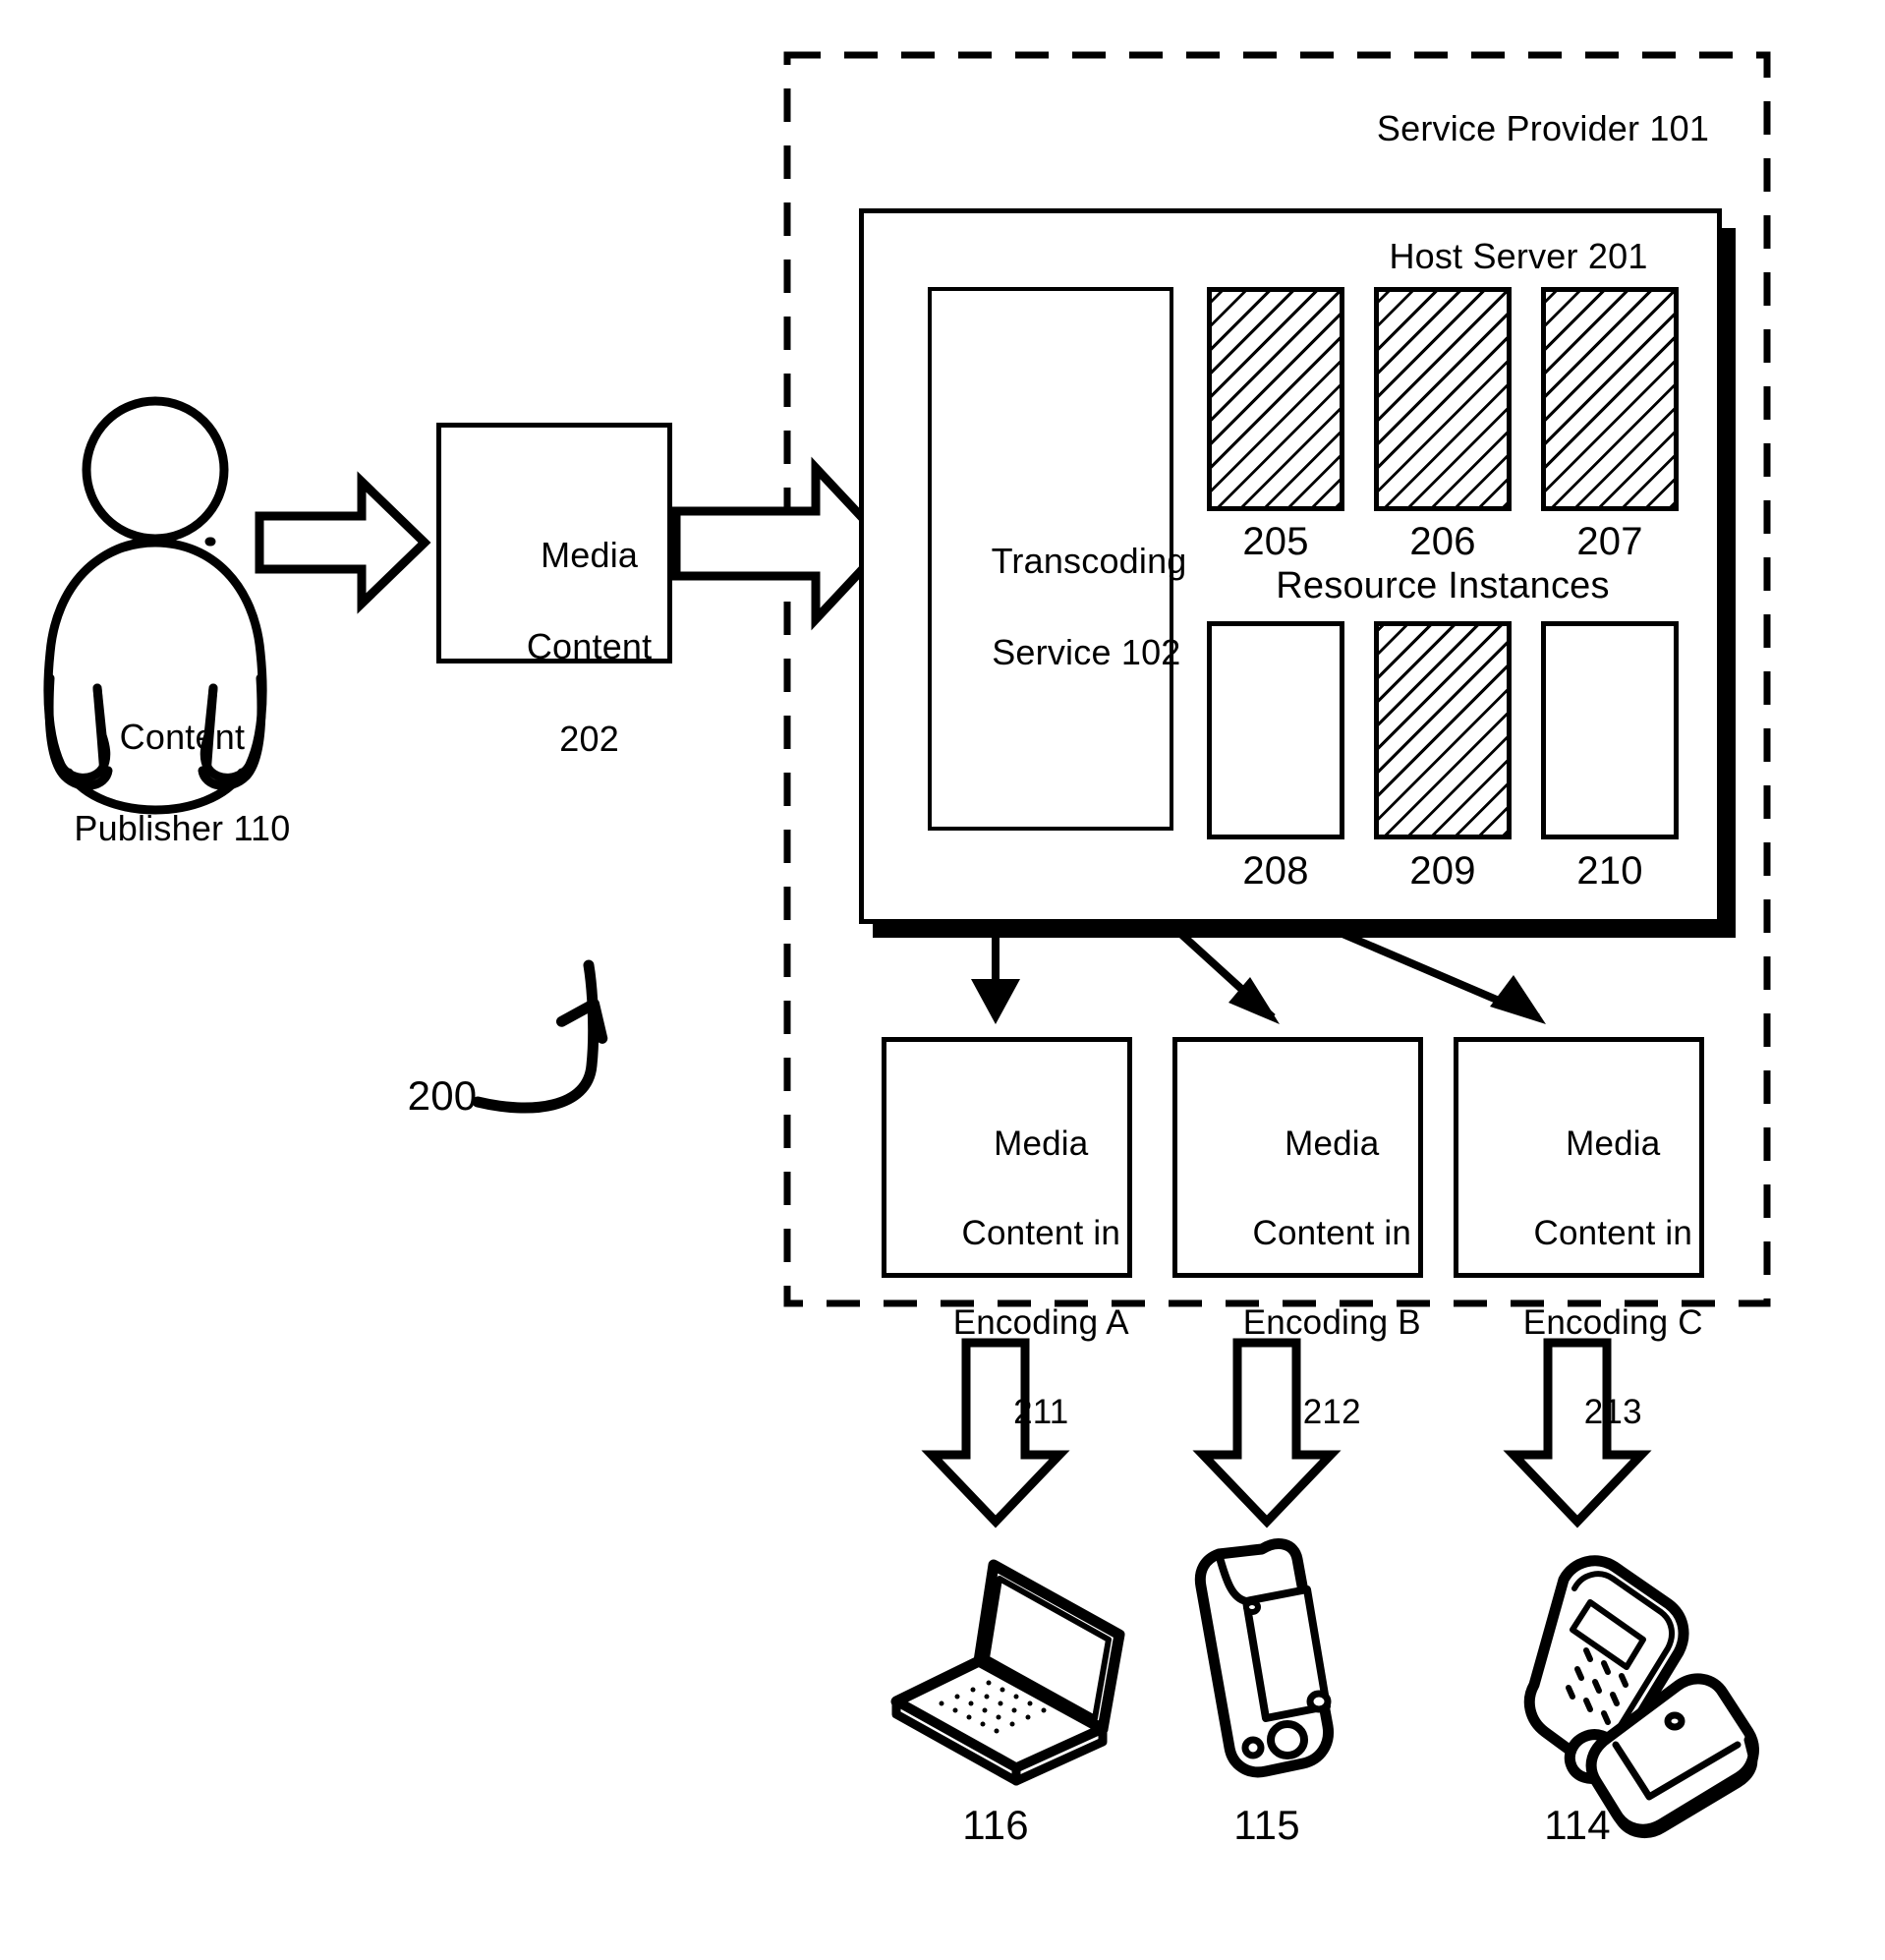 The width and height of the screenshot is (1885, 1960). What do you see at coordinates (1331, 1322) in the screenshot?
I see `encoding-b-line3: Encoding B` at bounding box center [1331, 1322].